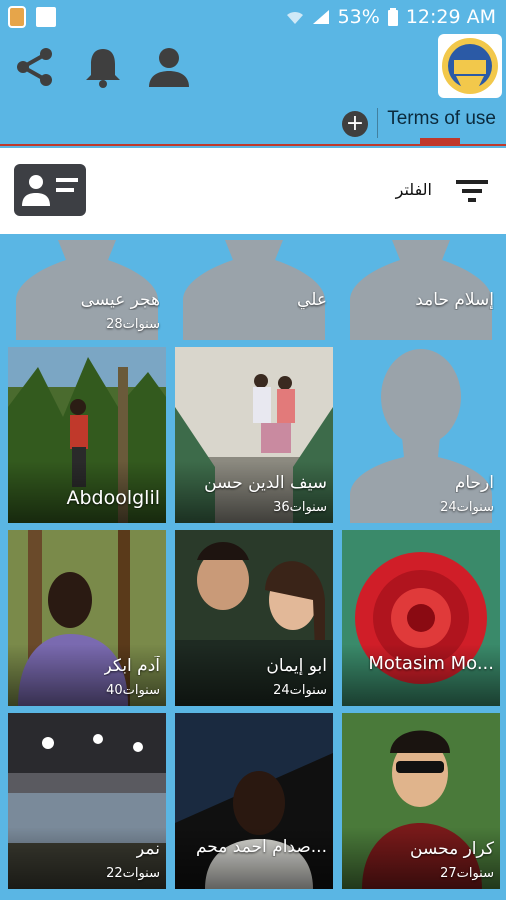 The width and height of the screenshot is (506, 900). Describe the element at coordinates (120, 300) in the screenshot. I see `profile-name: هجر عيسى` at that location.